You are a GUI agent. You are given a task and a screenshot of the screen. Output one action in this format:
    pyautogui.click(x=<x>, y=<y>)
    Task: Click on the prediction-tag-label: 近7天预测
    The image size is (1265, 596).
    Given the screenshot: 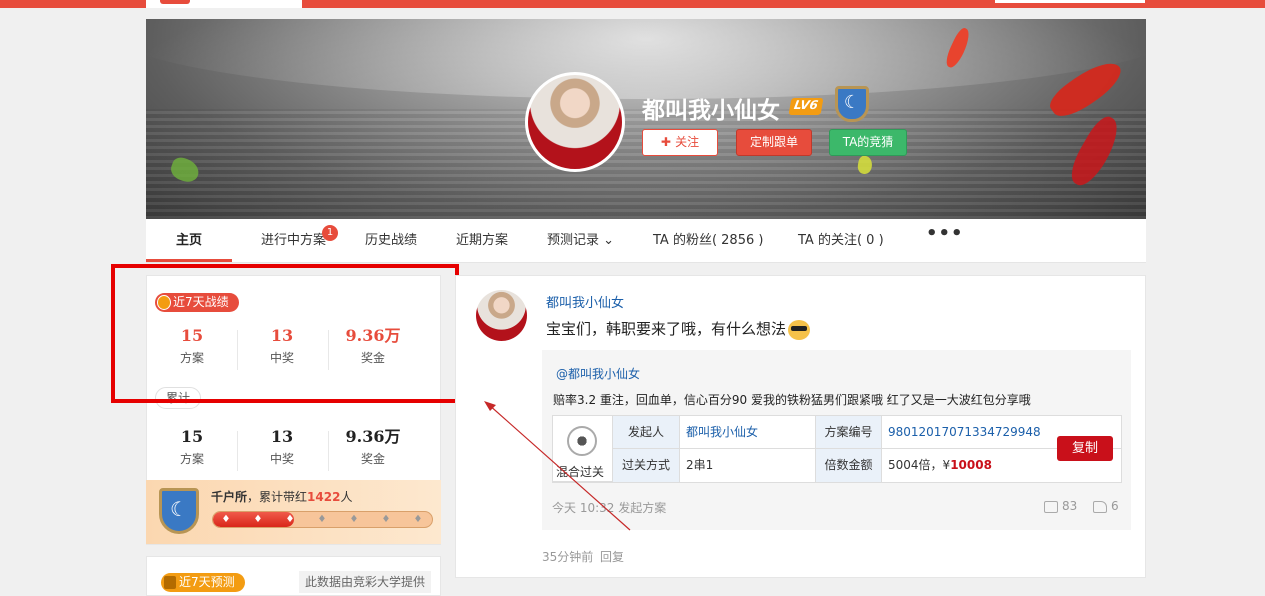 What is the action you would take?
    pyautogui.click(x=207, y=582)
    